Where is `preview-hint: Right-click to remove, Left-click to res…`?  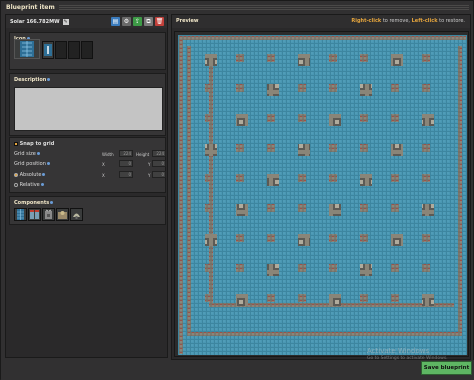 preview-hint: Right-click to remove, Left-click to res… is located at coordinates (408, 21).